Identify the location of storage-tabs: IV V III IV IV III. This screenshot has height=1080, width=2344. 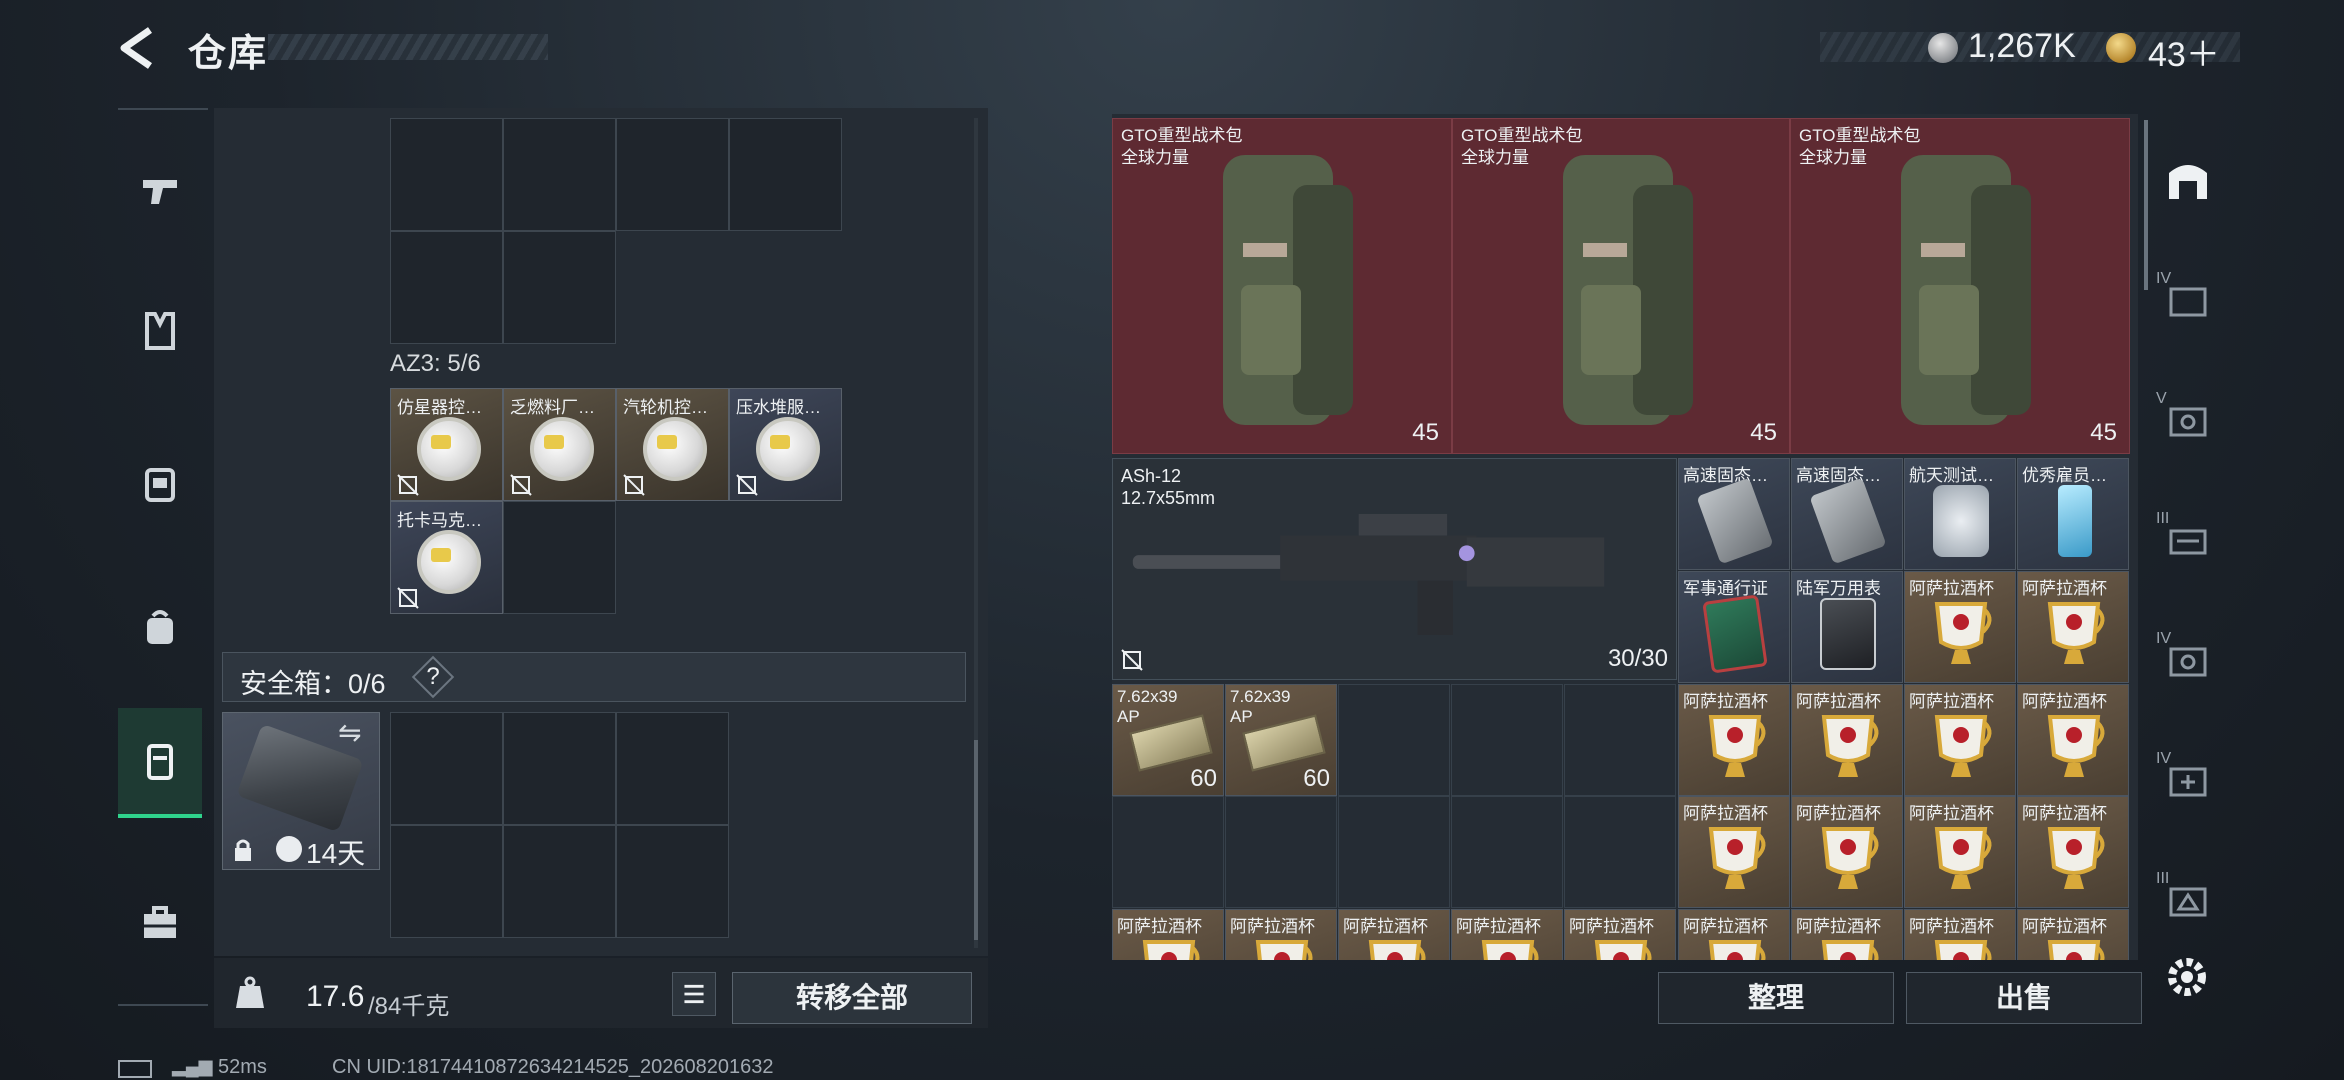
(2188, 530).